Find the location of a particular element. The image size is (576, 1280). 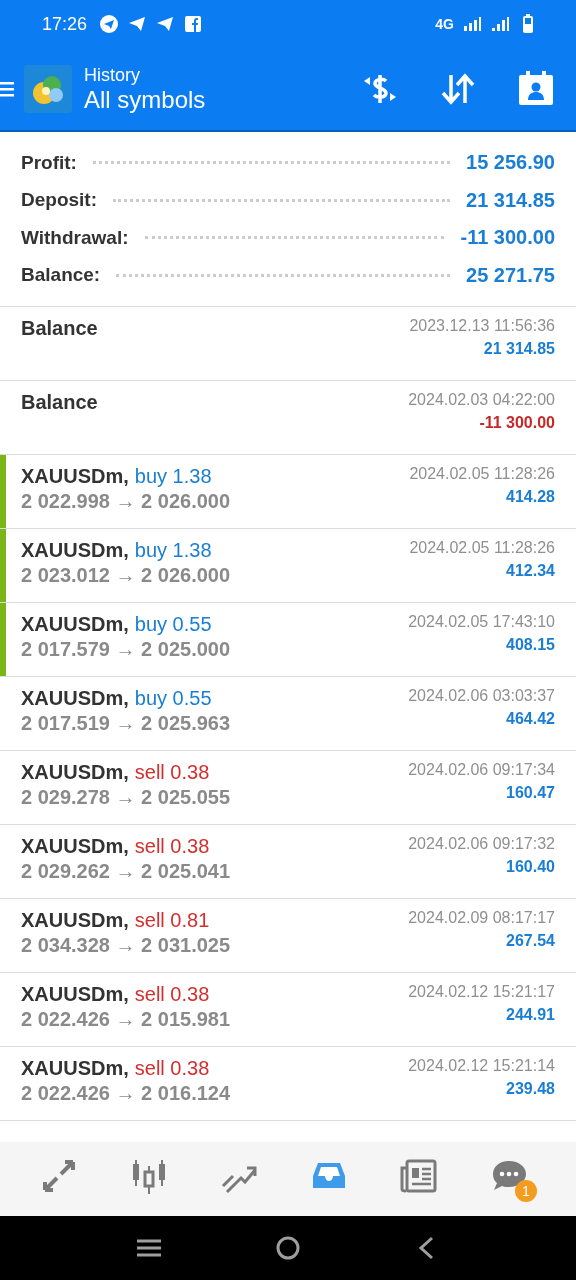

deal-time: 2024.02.06 09:17:34 is located at coordinates (481, 770).